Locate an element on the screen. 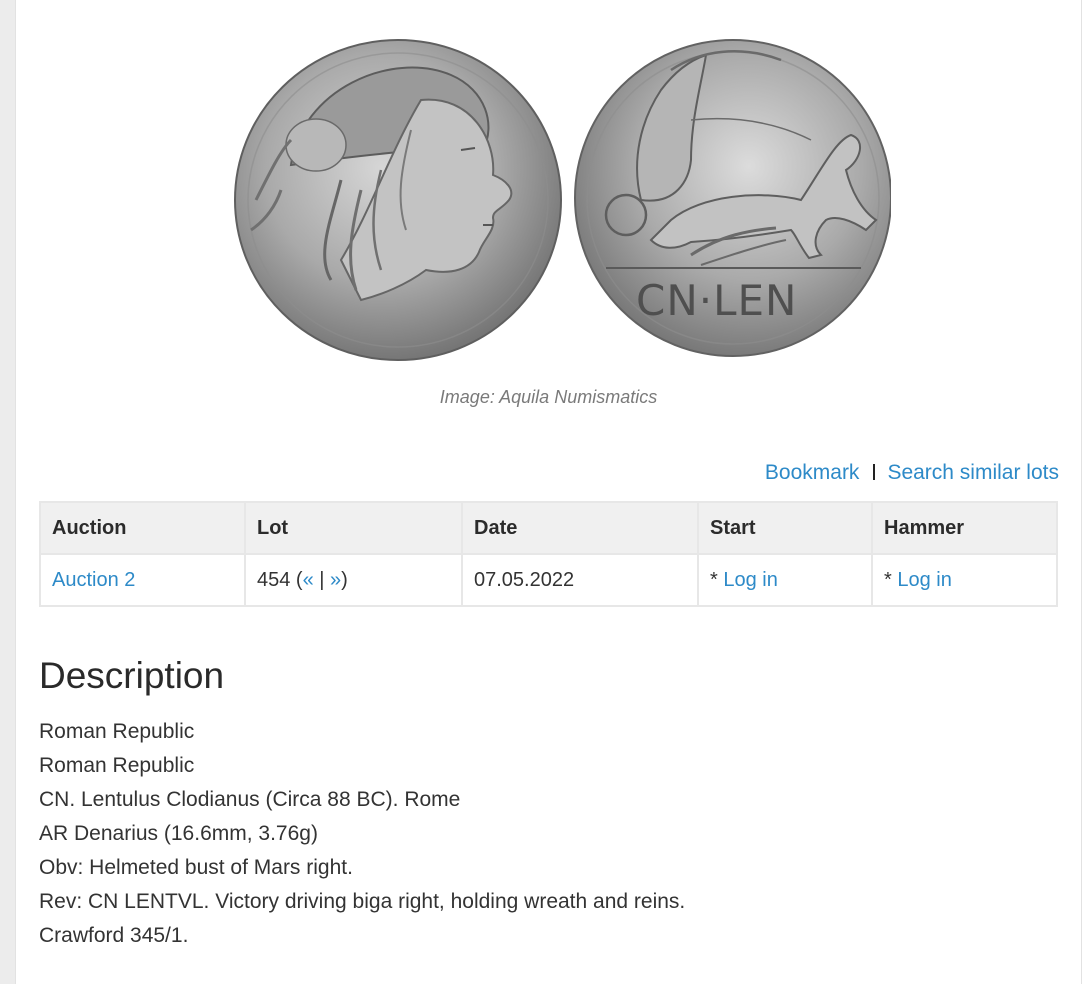 The width and height of the screenshot is (1082, 984). lot-actions: Bookmark Search similar lots is located at coordinates (912, 473).